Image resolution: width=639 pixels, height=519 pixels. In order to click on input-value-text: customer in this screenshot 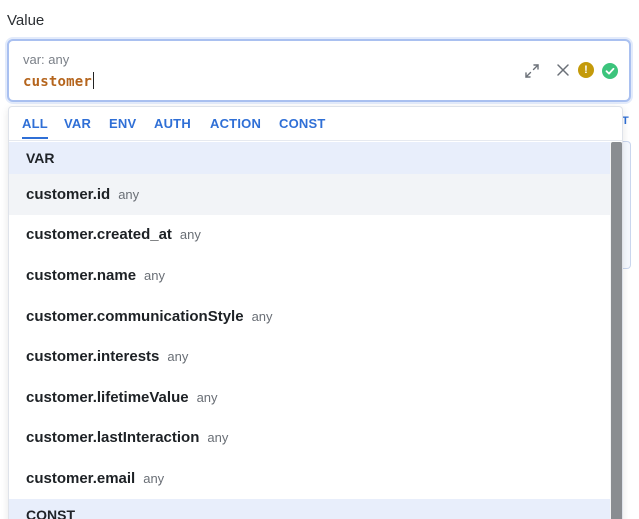, I will do `click(59, 81)`.